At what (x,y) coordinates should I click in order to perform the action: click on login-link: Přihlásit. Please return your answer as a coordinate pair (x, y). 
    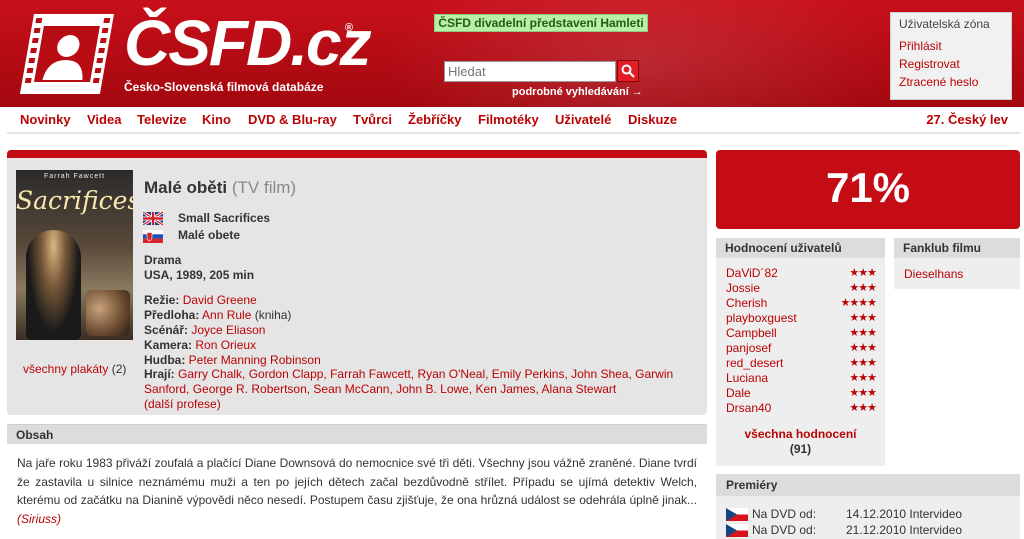
    Looking at the image, I should click on (951, 46).